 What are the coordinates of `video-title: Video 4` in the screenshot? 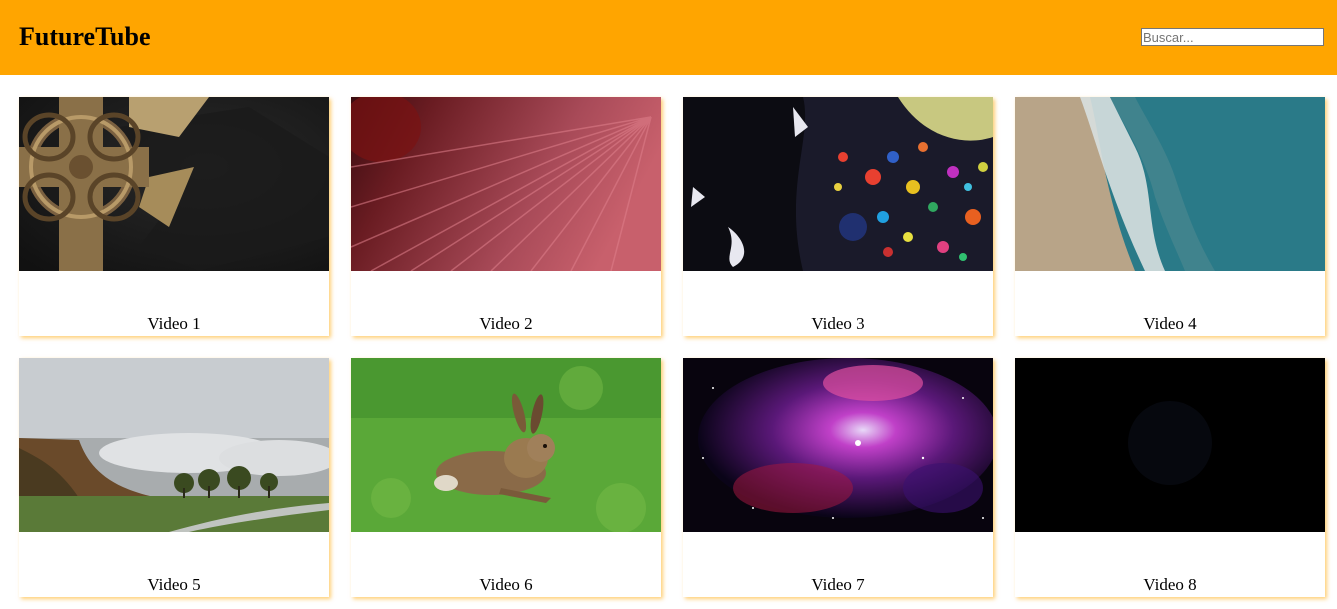 It's located at (1170, 324).